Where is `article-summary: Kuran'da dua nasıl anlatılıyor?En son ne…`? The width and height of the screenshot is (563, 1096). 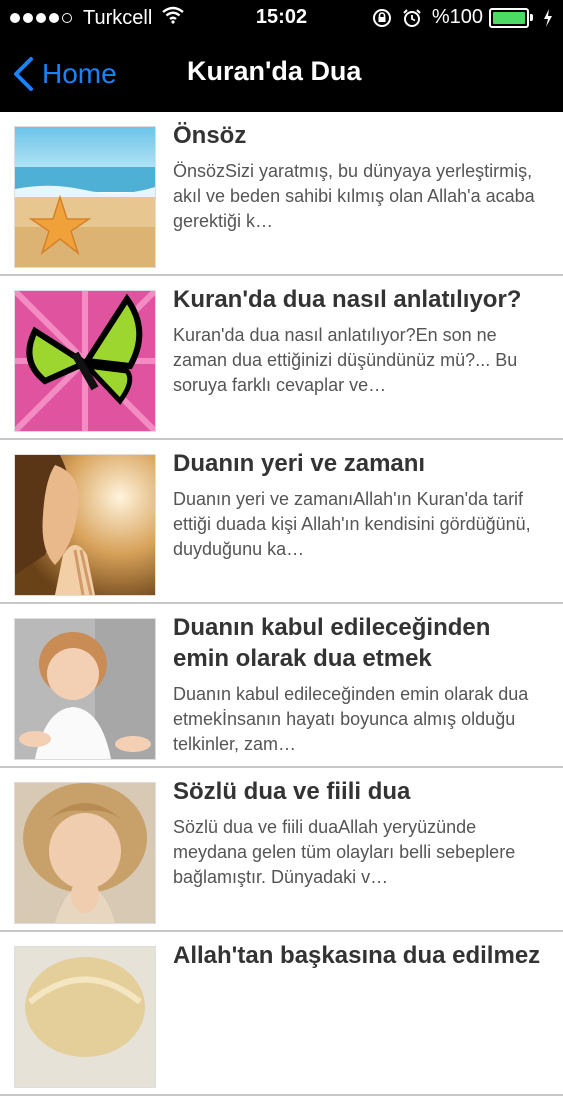 article-summary: Kuran'da dua nasıl anlatılıyor?En son ne… is located at coordinates (345, 360).